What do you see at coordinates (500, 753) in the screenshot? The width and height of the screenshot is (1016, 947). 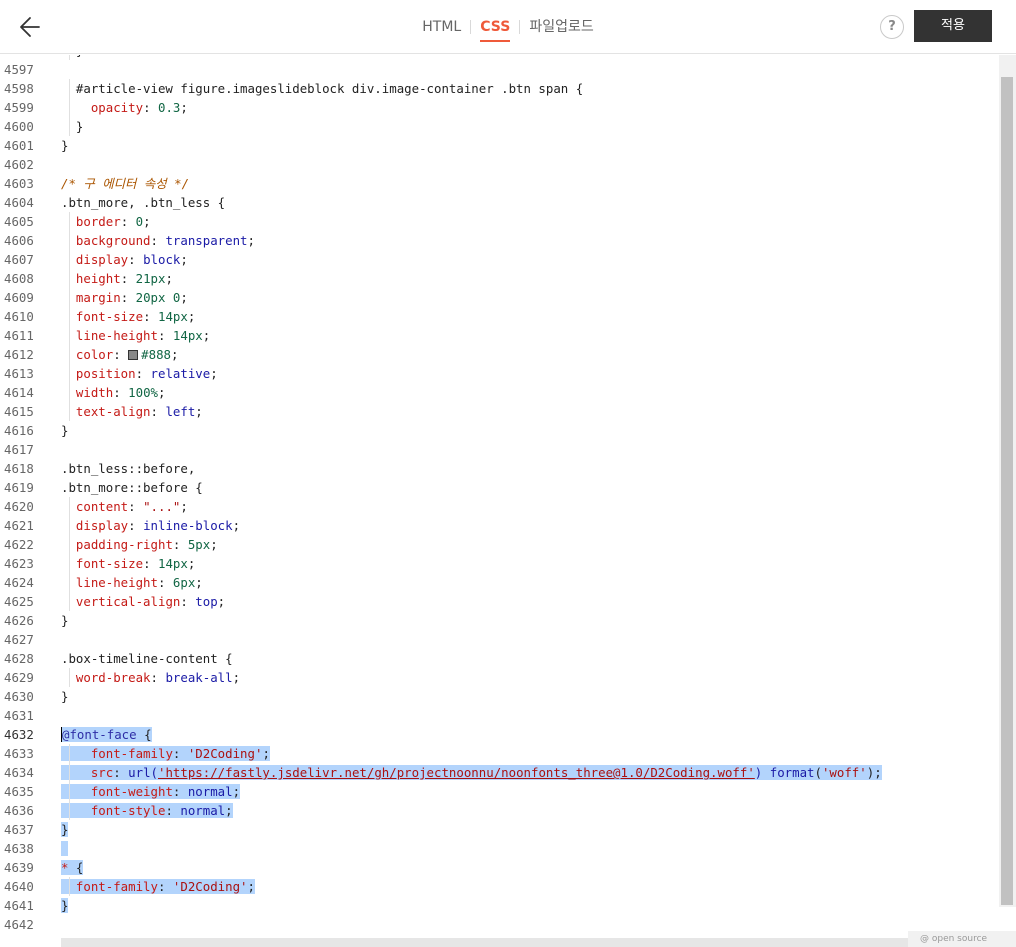 I see `code-line: 4633 font-family: 'D2Coding';` at bounding box center [500, 753].